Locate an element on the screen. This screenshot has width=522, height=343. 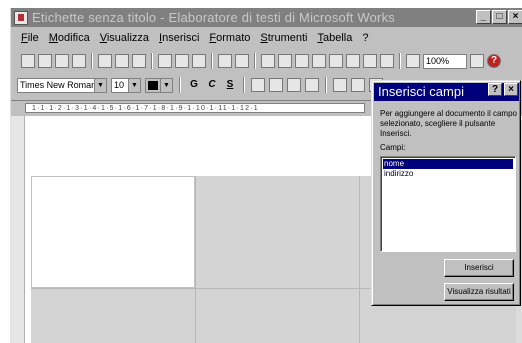
menu-help: ? is located at coordinates (365, 38).